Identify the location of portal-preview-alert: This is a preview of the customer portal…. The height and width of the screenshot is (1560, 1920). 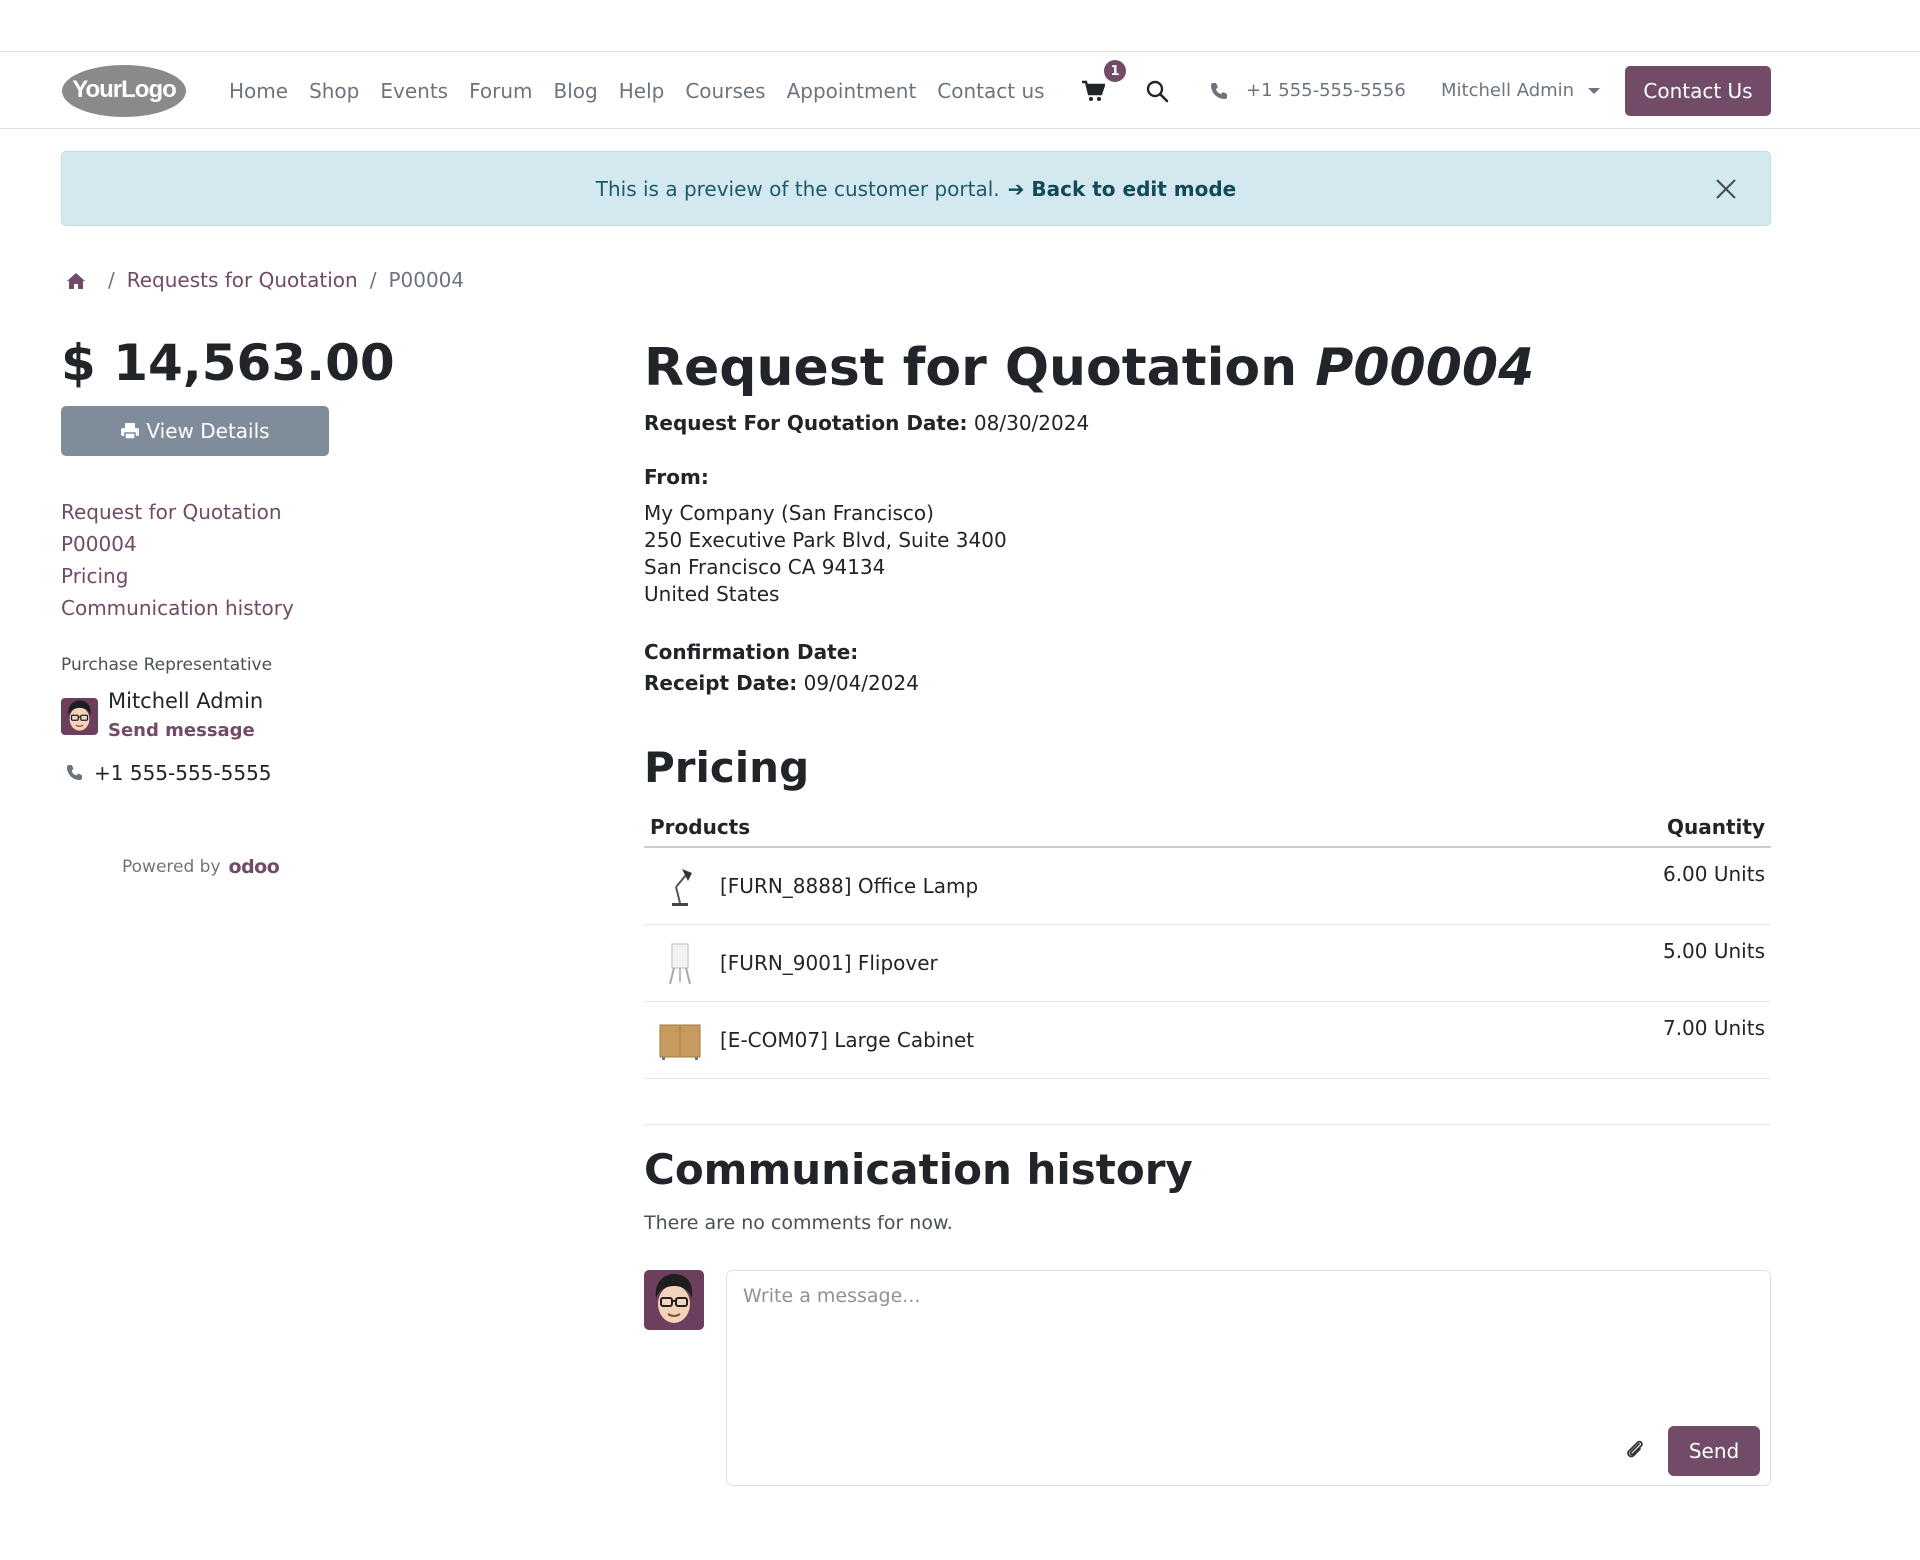
(916, 188).